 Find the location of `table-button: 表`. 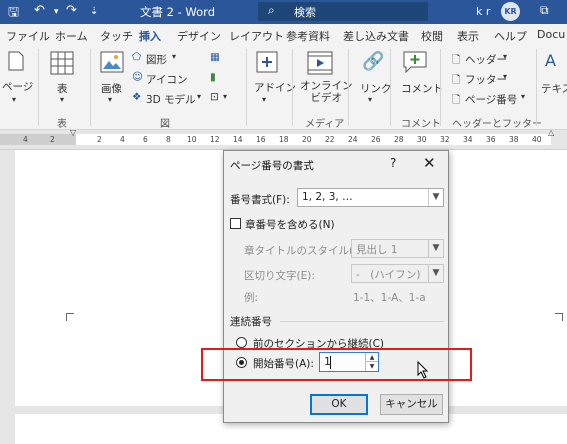

table-button: 表 is located at coordinates (62, 88).